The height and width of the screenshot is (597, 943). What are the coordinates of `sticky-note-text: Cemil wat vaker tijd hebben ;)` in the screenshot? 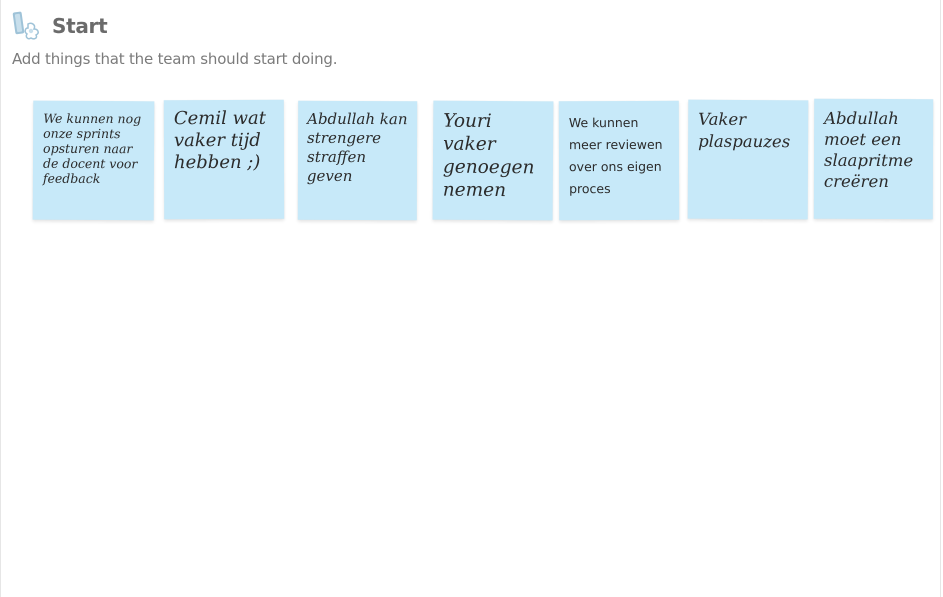 It's located at (220, 140).